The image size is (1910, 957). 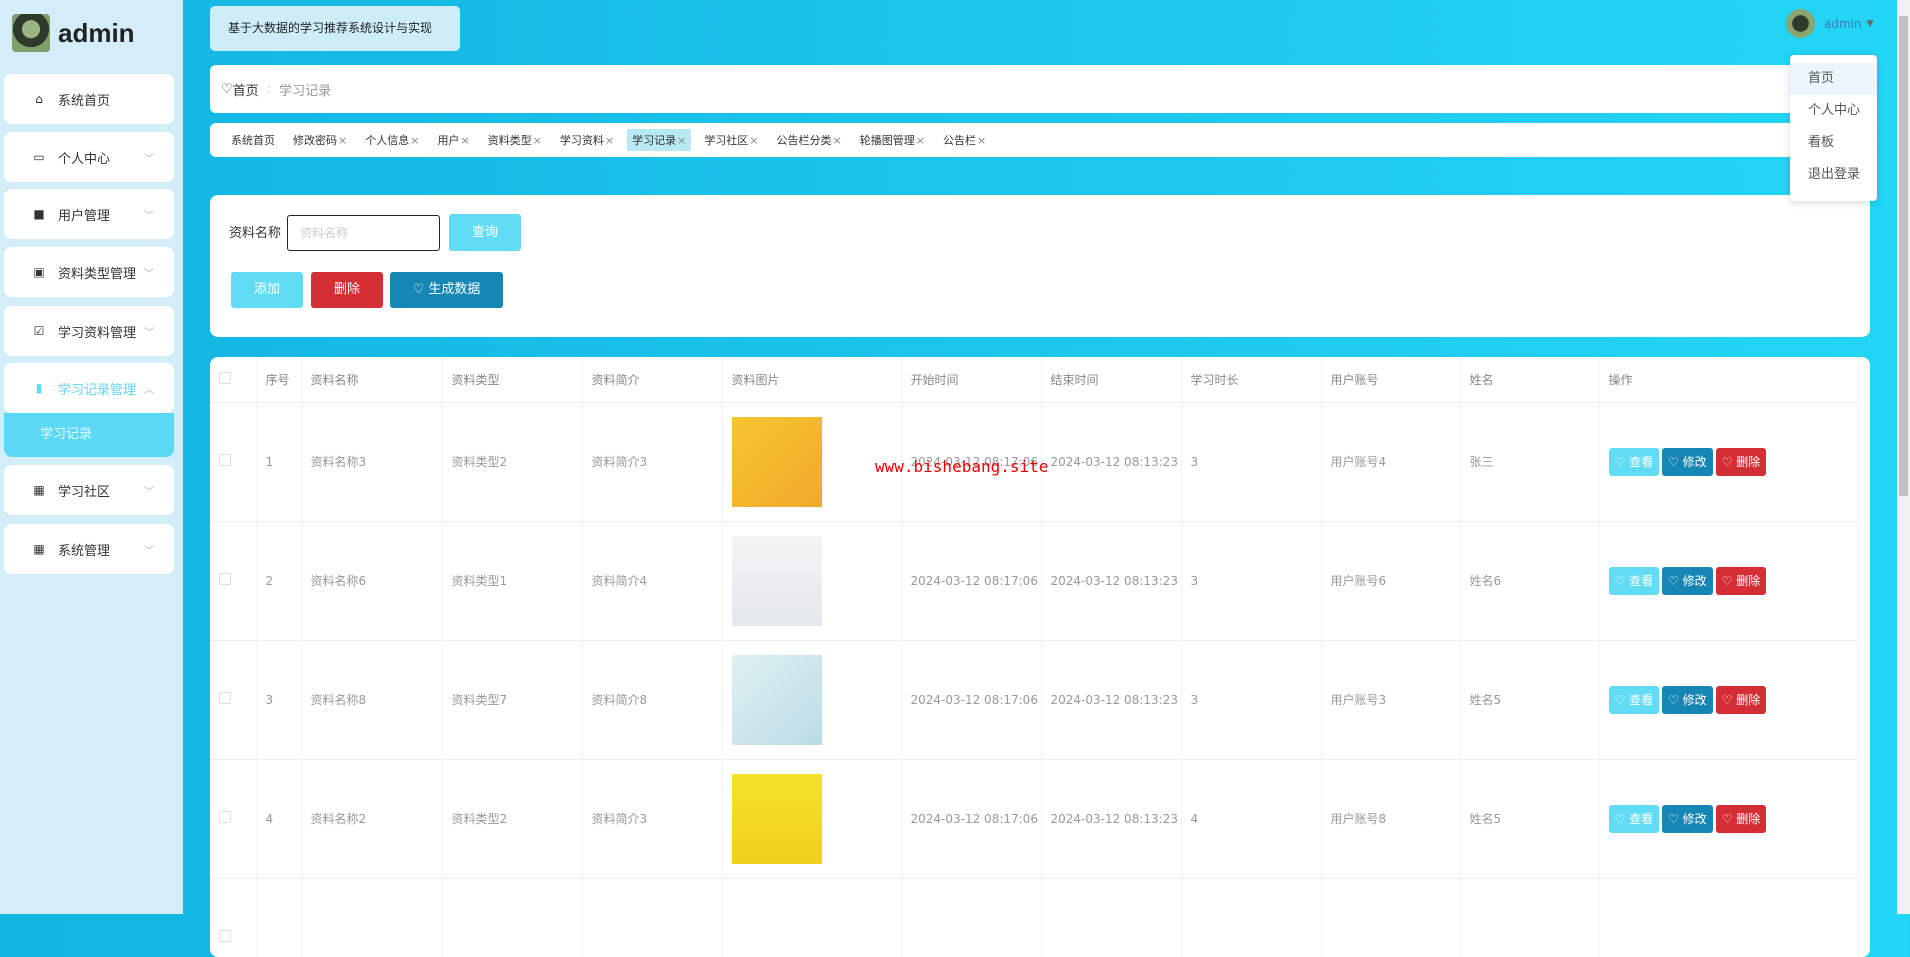 I want to click on delete-button: 删除, so click(x=347, y=290).